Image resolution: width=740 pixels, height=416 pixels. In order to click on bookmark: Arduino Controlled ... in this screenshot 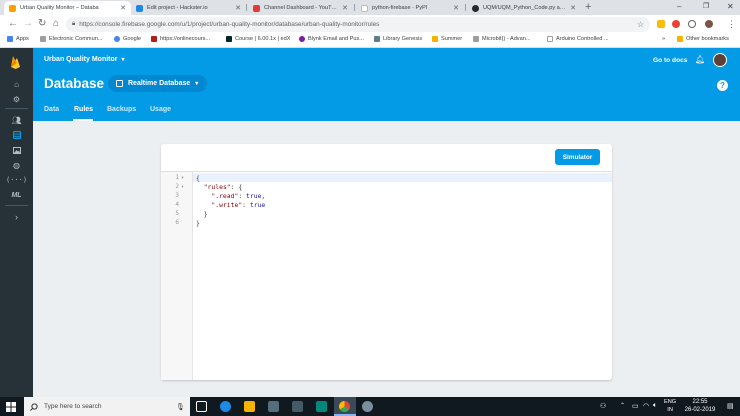, I will do `click(578, 39)`.